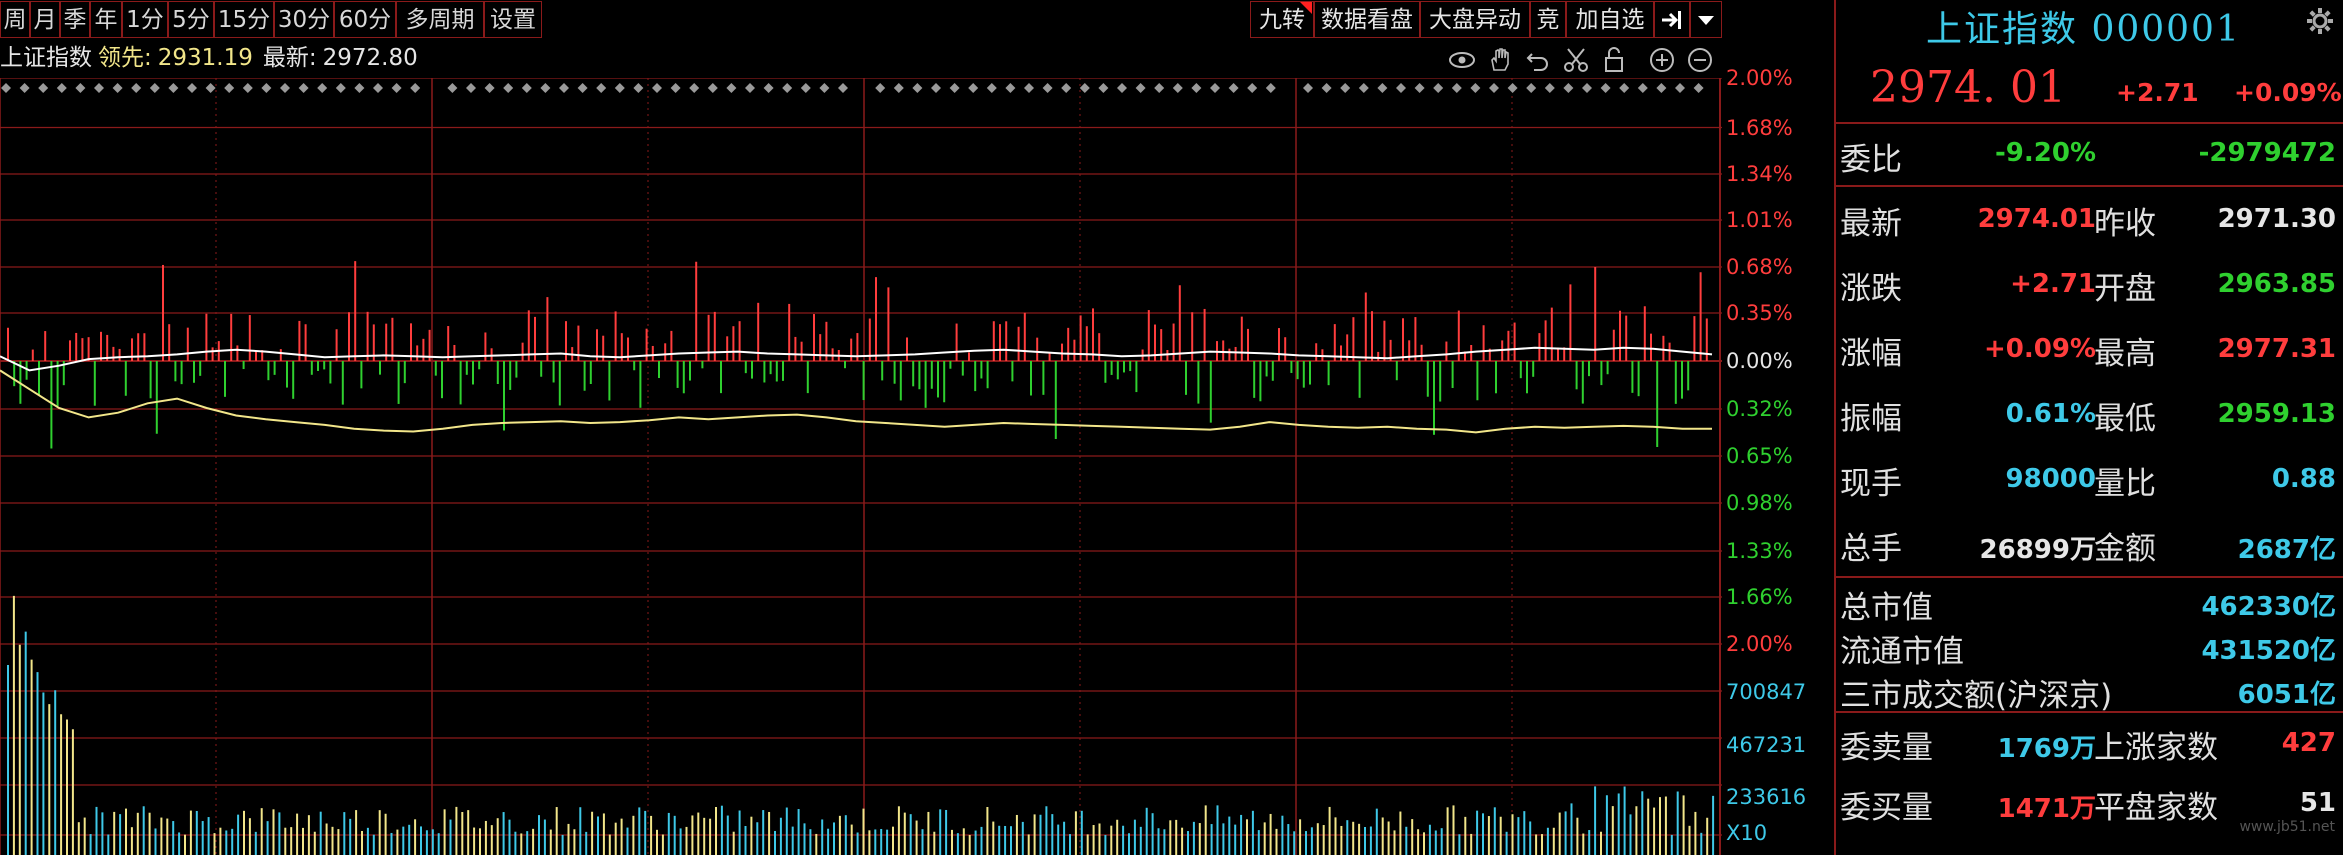 The image size is (2343, 855). I want to click on order-label: 委卖量, so click(1886, 748).